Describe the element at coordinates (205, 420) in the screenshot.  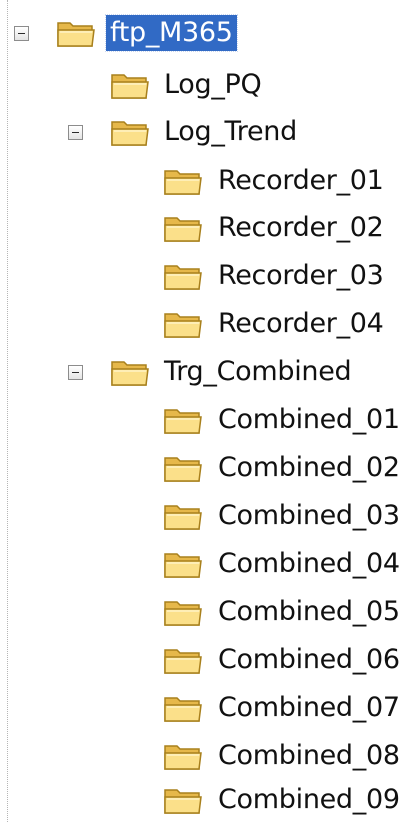
I see `tree-node-combined: Combined_01` at that location.